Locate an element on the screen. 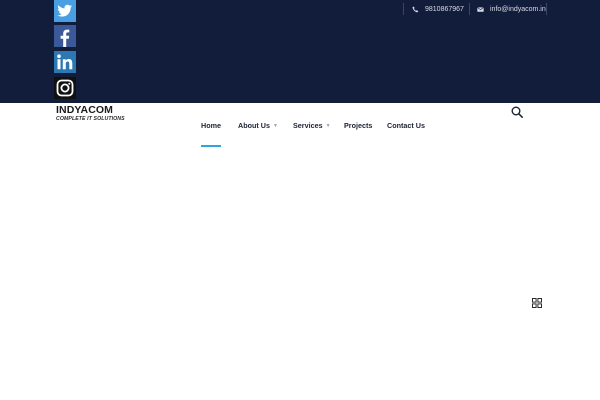 This screenshot has height=400, width=600. nav-label: About Us is located at coordinates (254, 125).